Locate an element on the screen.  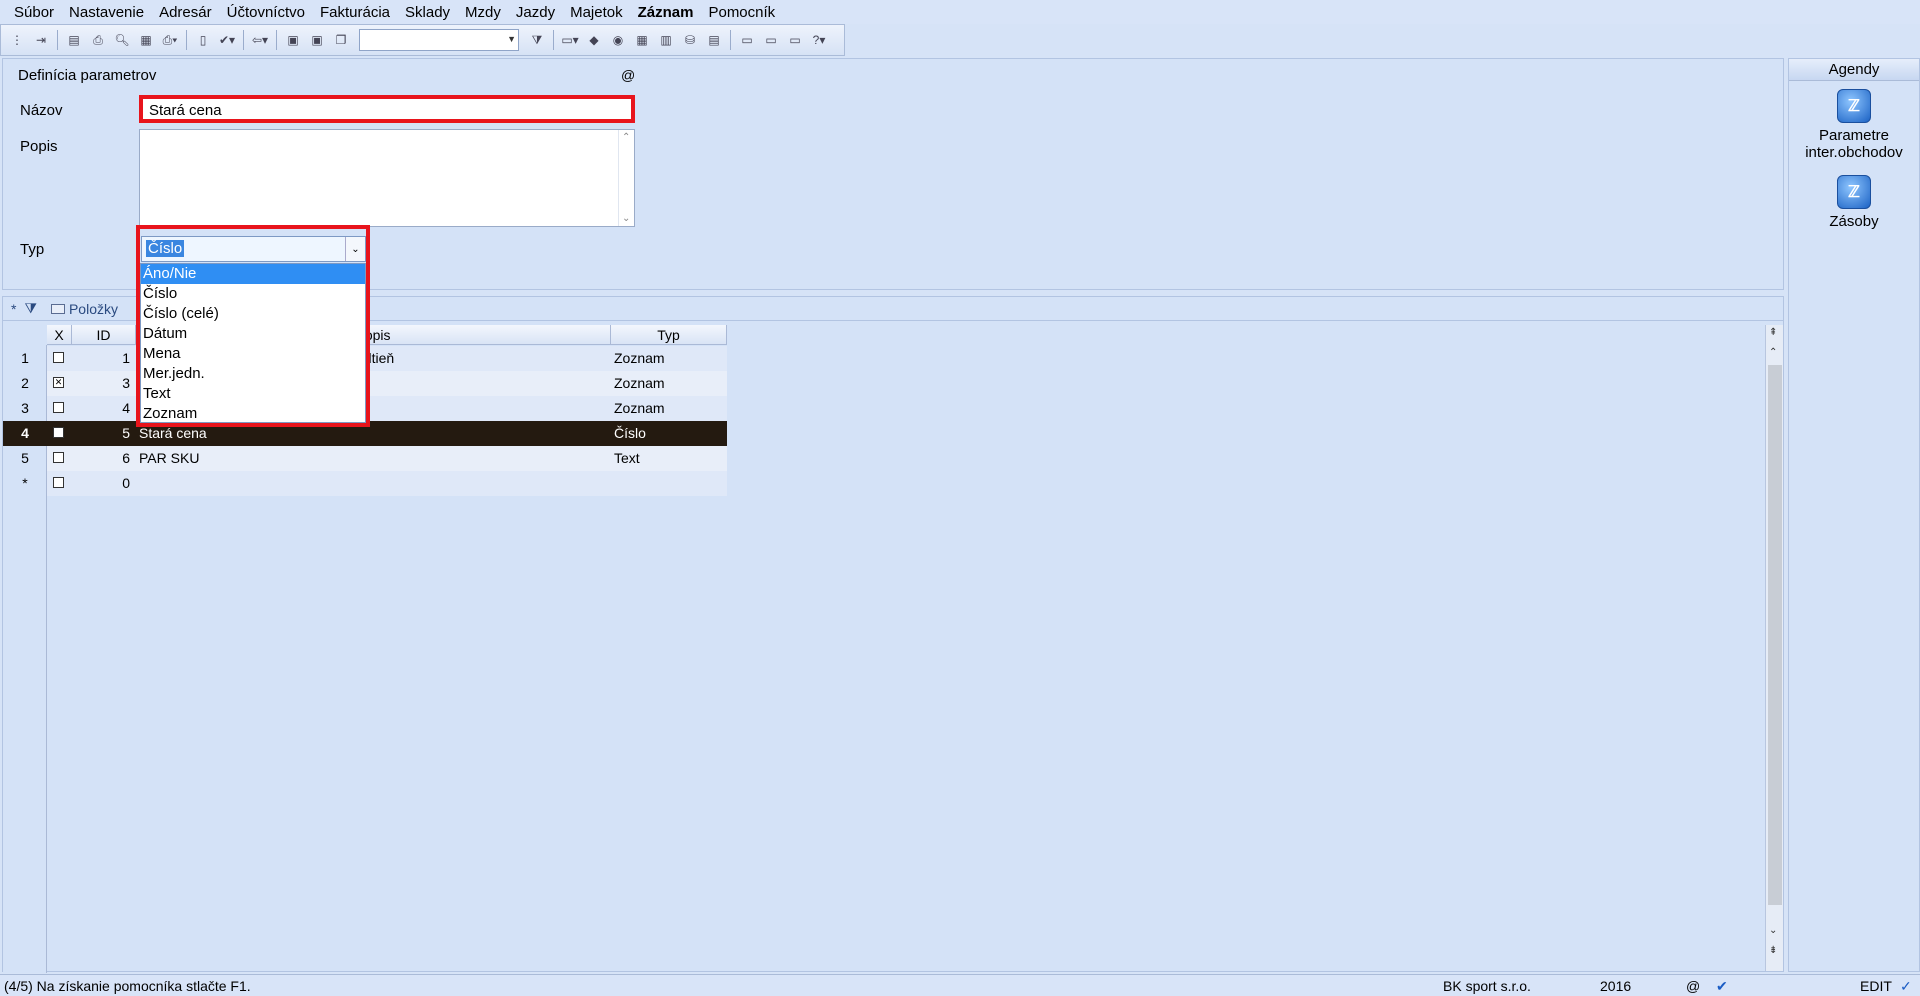
typ-combobox: Číslo ⌄ is located at coordinates (253, 249).